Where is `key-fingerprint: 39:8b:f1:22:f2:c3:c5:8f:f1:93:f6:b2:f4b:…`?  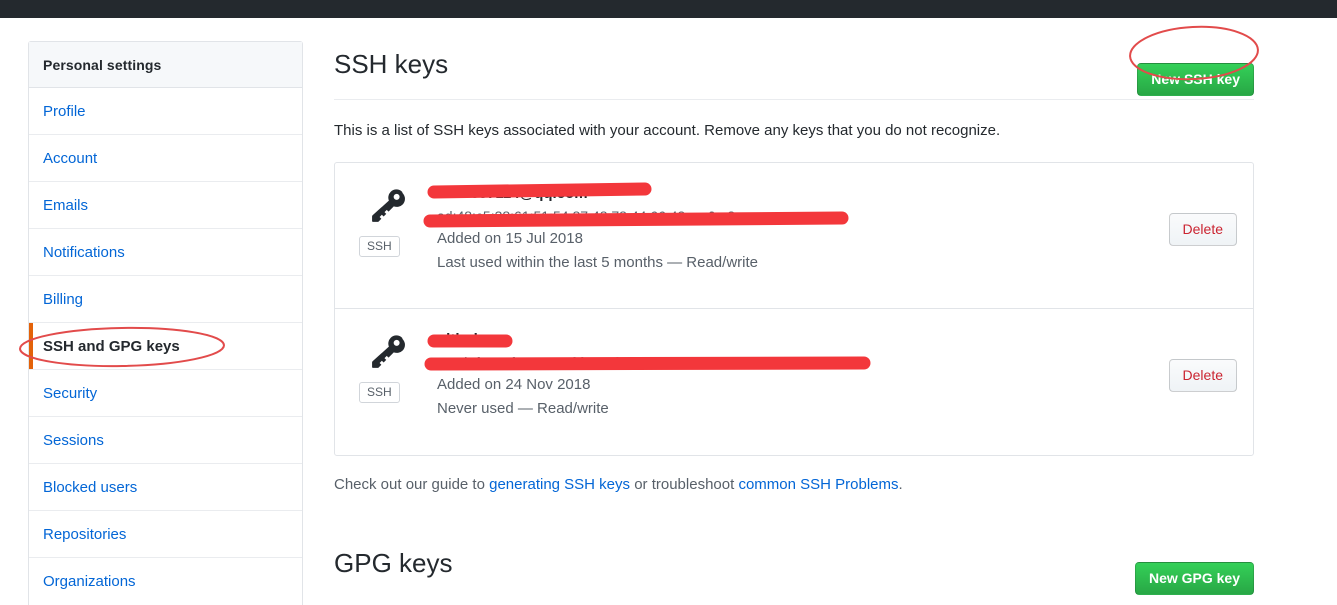 key-fingerprint: 39:8b:f1:22:f2:c3:c5:8f:f1:93:f6:b2:f4b:… is located at coordinates (645, 362).